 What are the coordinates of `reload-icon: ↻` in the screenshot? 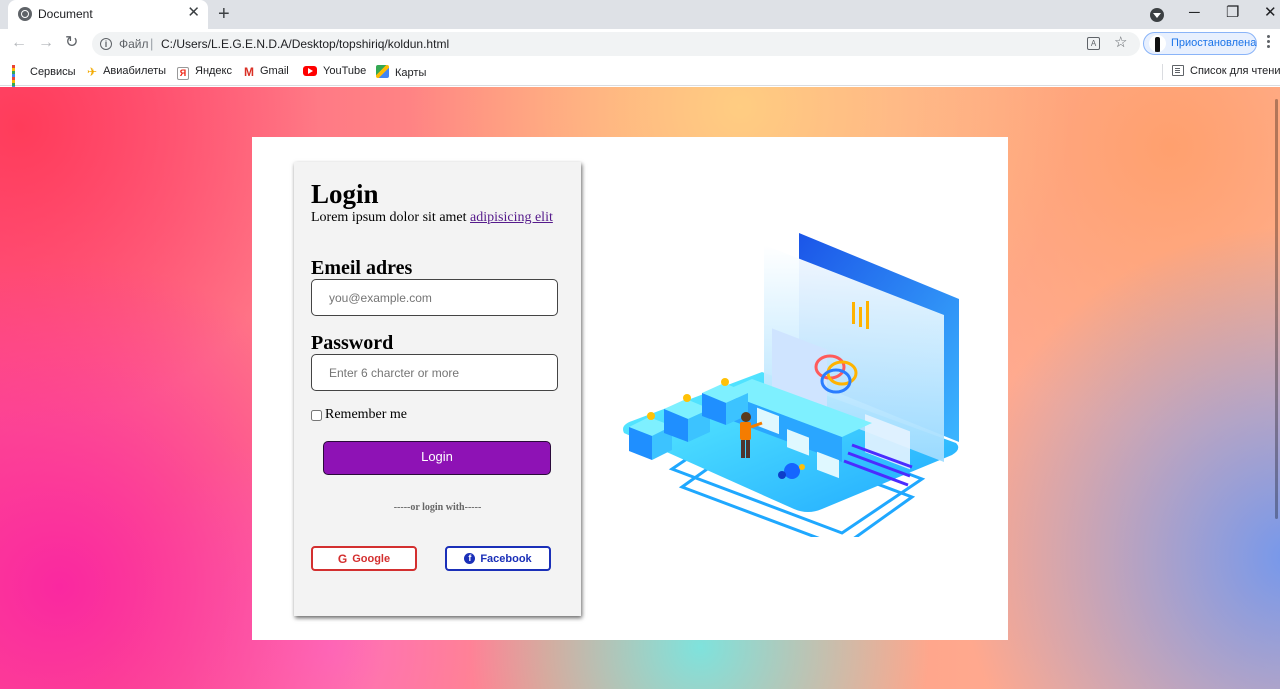 It's located at (71, 43).